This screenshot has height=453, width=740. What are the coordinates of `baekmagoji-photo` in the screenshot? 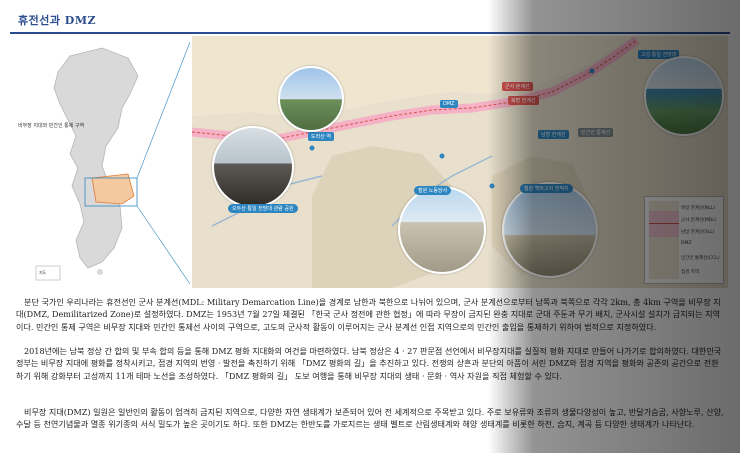 It's located at (550, 230).